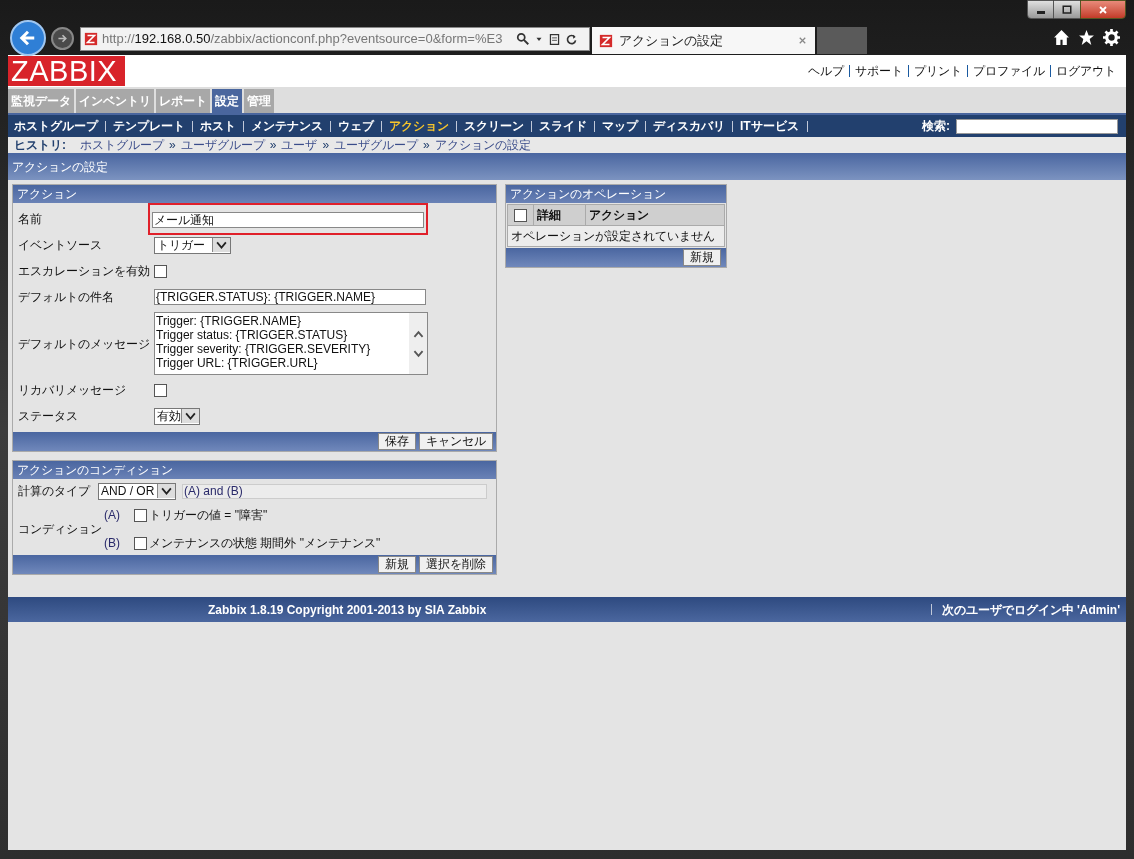  I want to click on forward-button, so click(62, 38).